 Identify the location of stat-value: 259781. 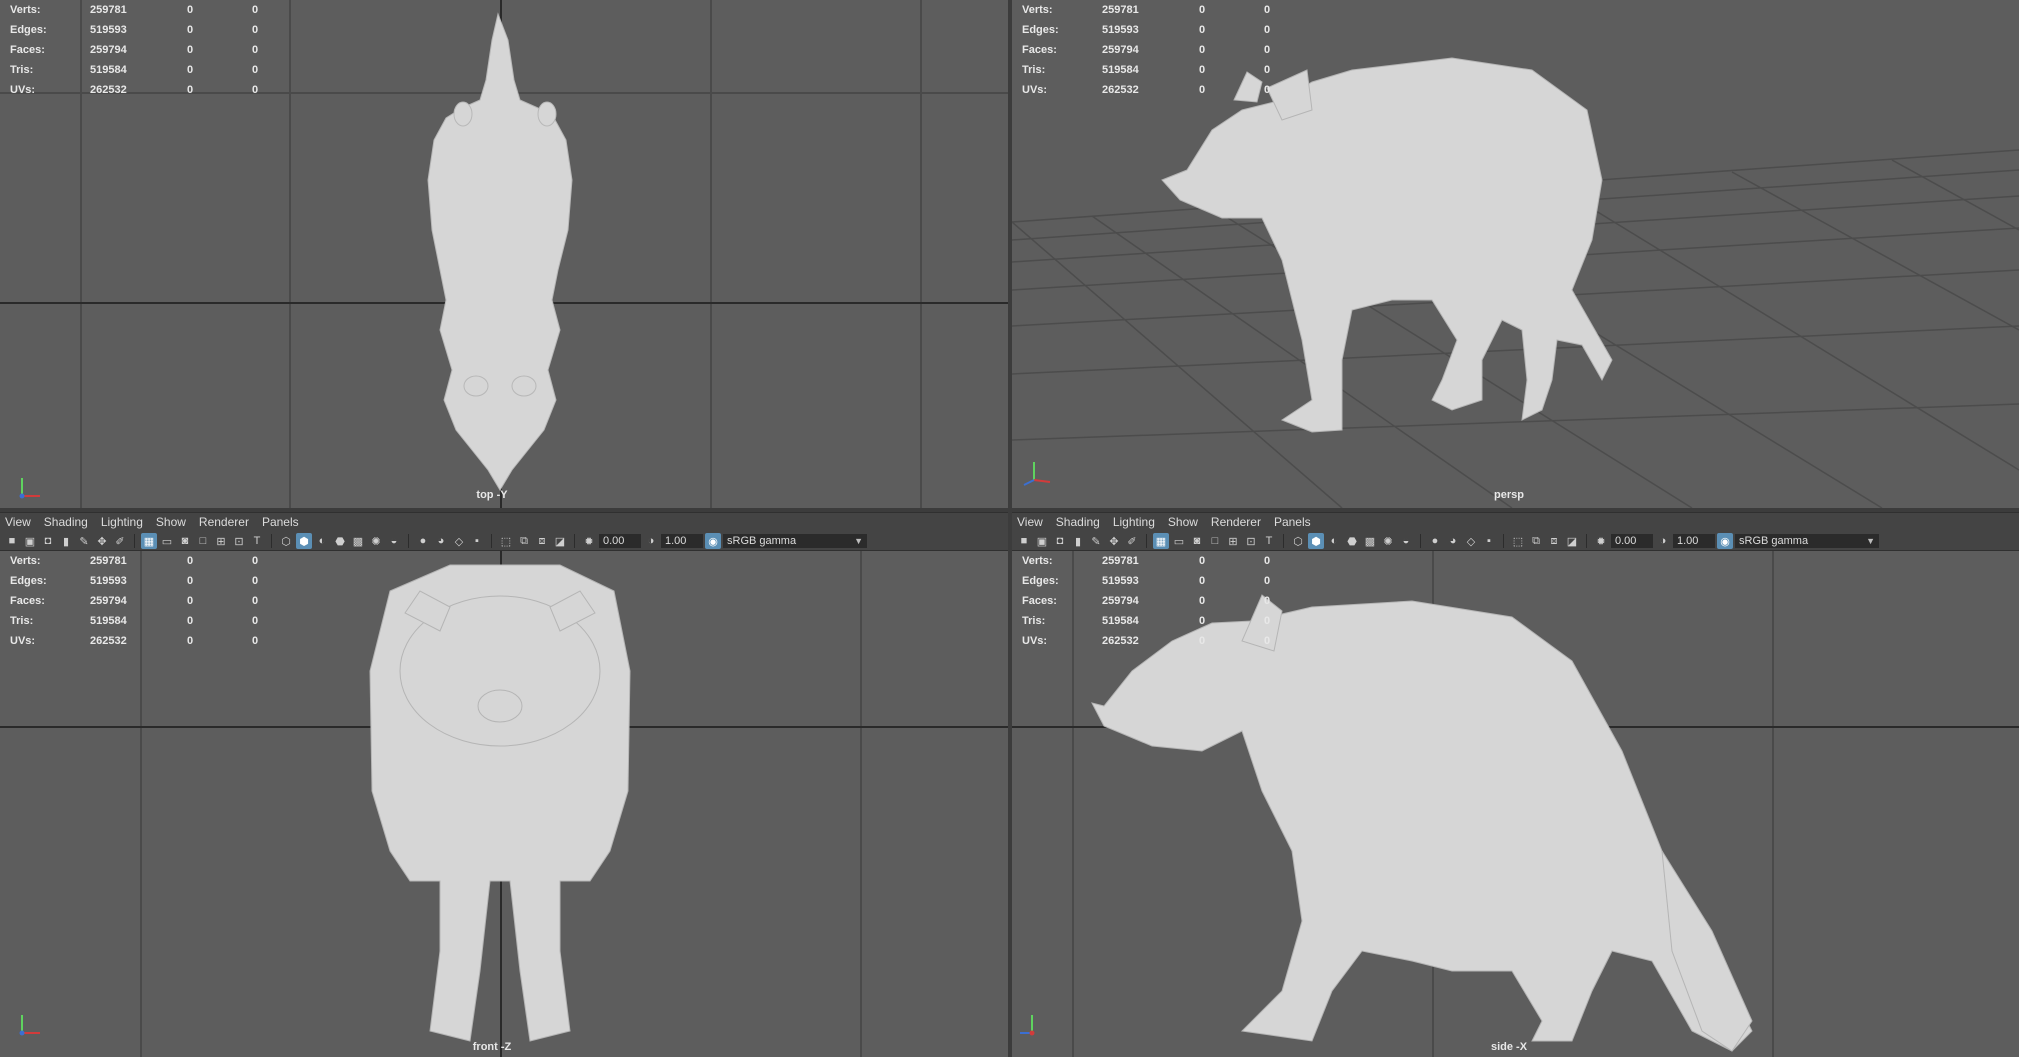
(108, 10).